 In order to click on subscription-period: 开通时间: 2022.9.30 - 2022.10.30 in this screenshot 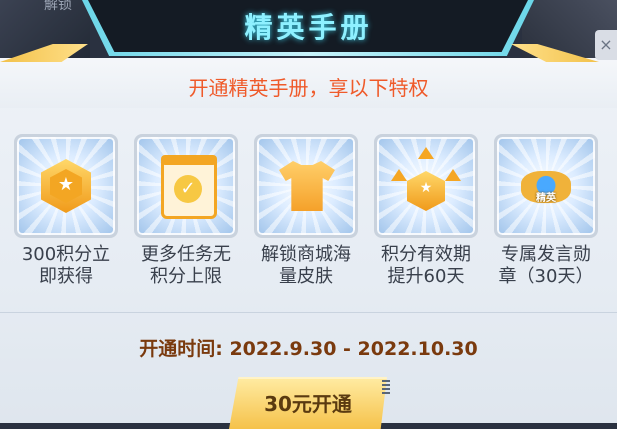, I will do `click(308, 349)`.